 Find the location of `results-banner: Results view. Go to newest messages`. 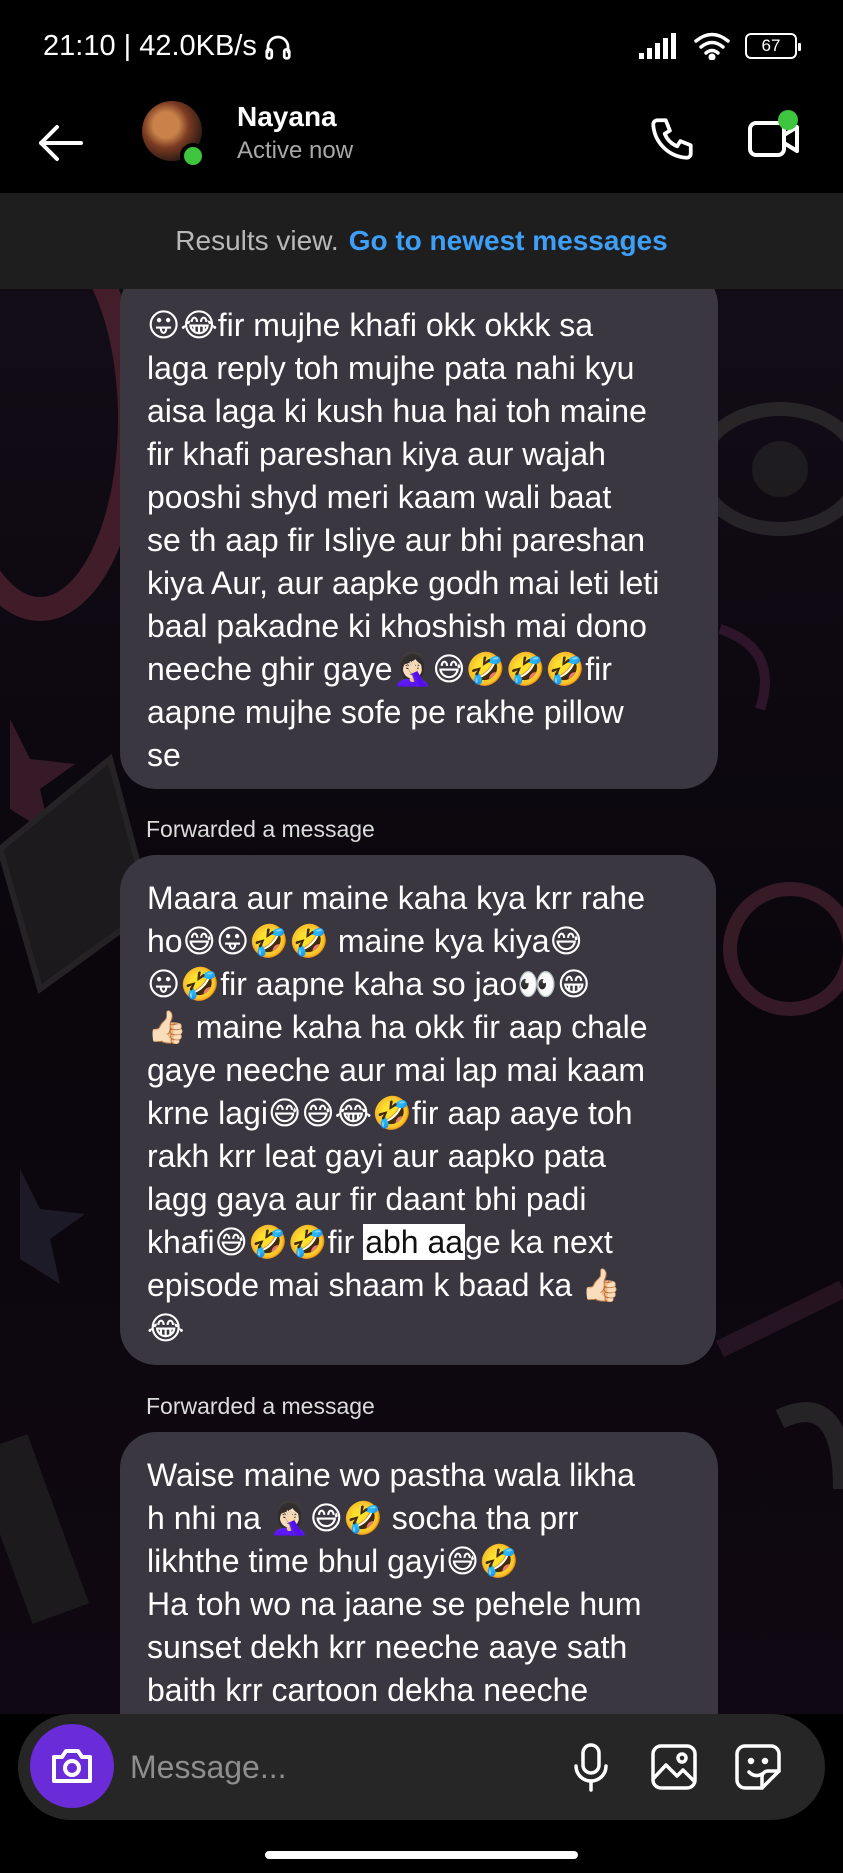

results-banner: Results view. Go to newest messages is located at coordinates (421, 241).